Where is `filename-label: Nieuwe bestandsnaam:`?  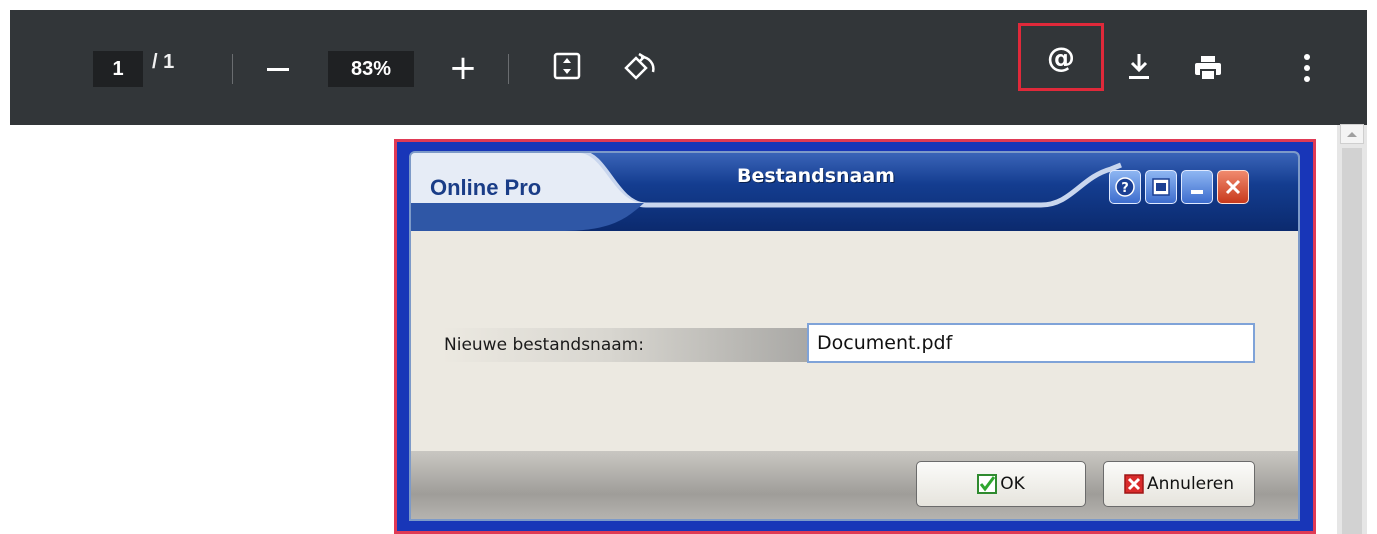 filename-label: Nieuwe bestandsnaam: is located at coordinates (627, 345).